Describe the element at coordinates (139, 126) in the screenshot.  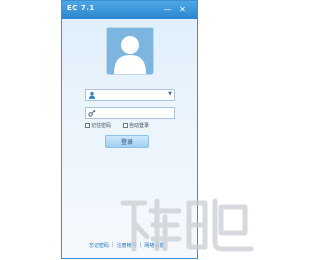
I see `auto-login-label: 自动登录` at that location.